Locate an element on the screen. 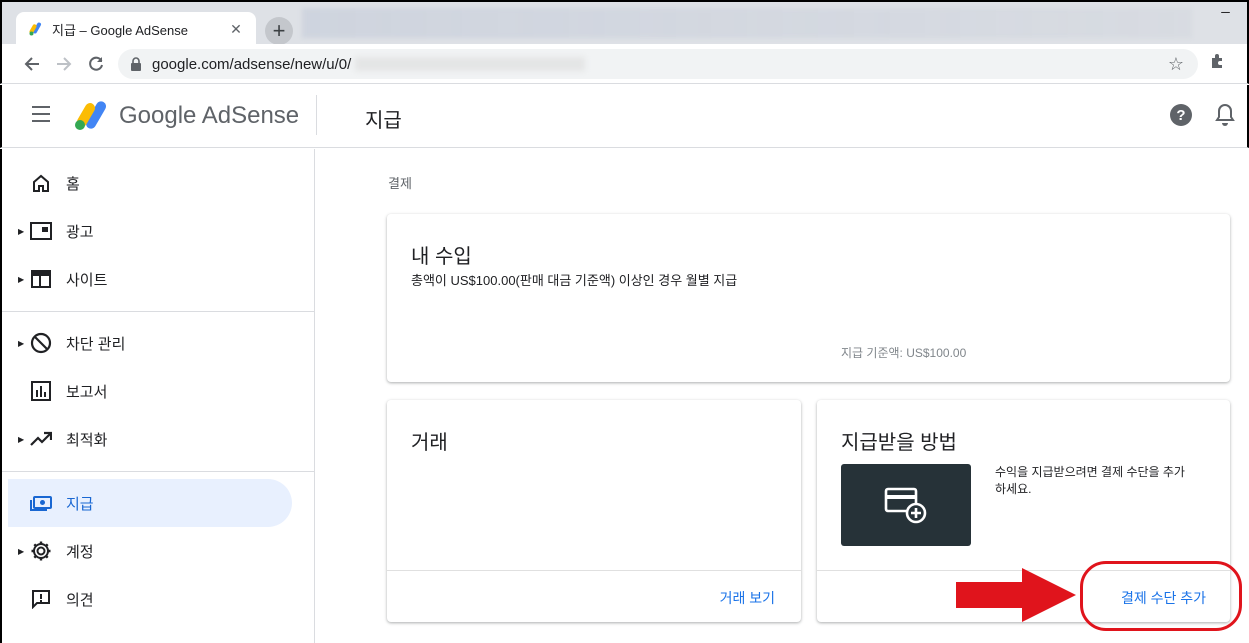  transactions-title: 거래 is located at coordinates (429, 443).